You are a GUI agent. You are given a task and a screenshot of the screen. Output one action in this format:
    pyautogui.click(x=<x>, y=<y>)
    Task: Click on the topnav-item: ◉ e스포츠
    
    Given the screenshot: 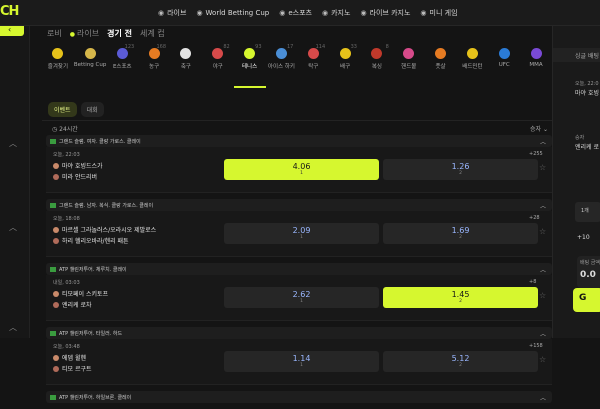 What is the action you would take?
    pyautogui.click(x=295, y=13)
    